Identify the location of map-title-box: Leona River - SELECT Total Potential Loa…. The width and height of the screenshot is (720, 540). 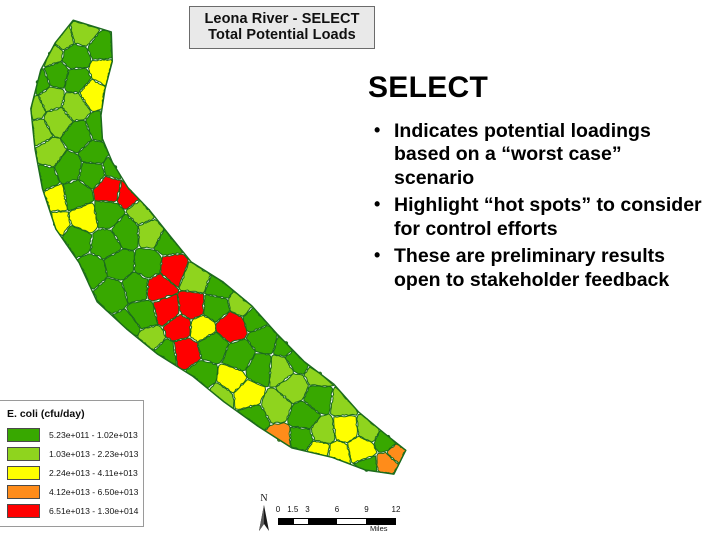
(282, 28).